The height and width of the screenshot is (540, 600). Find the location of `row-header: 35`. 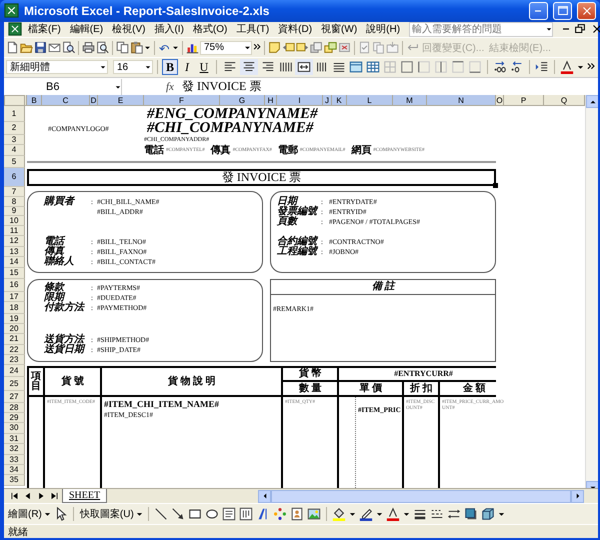

row-header: 35 is located at coordinates (14, 480).